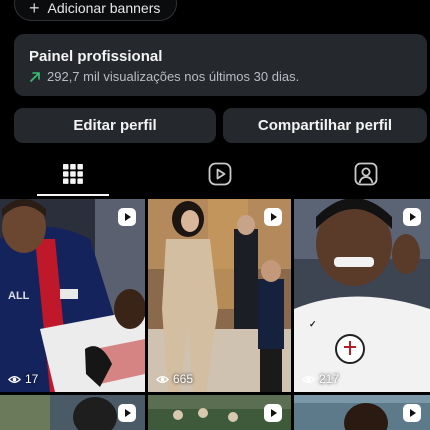 The width and height of the screenshot is (430, 430). I want to click on view-count-value: 17, so click(32, 379).